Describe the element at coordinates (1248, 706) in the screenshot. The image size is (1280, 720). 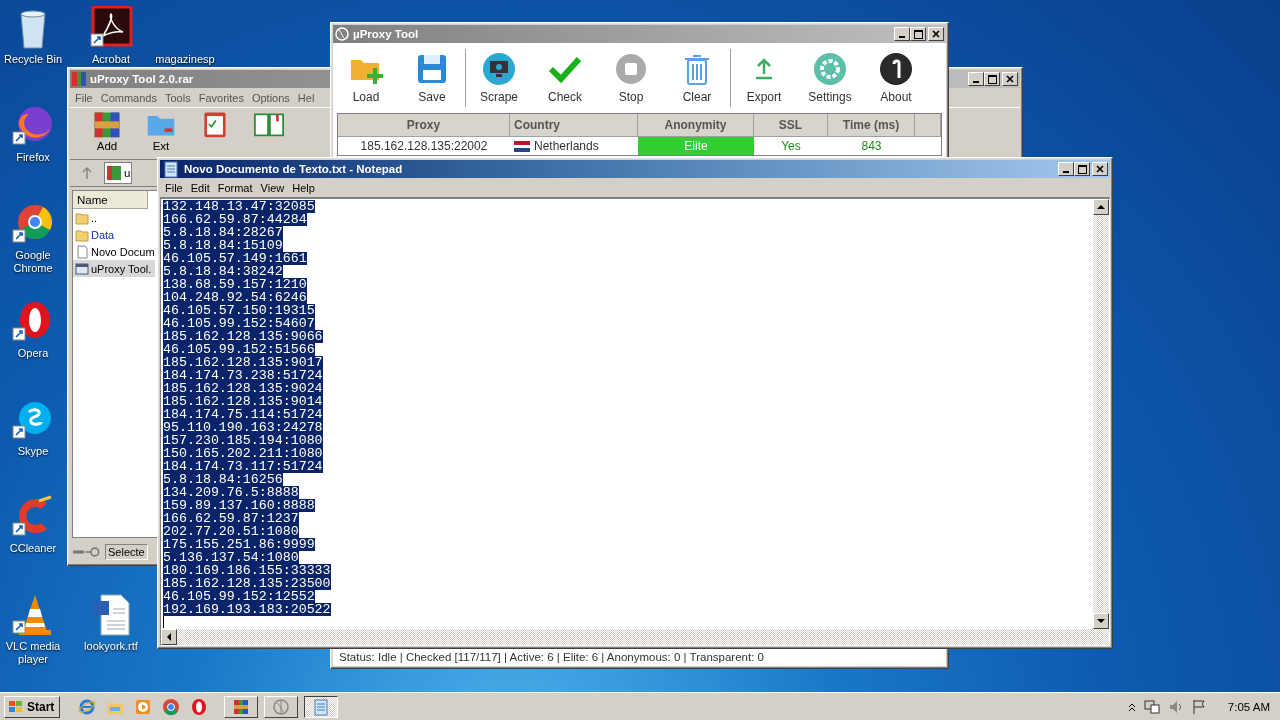
I see `clock: 7:05 AM` at that location.